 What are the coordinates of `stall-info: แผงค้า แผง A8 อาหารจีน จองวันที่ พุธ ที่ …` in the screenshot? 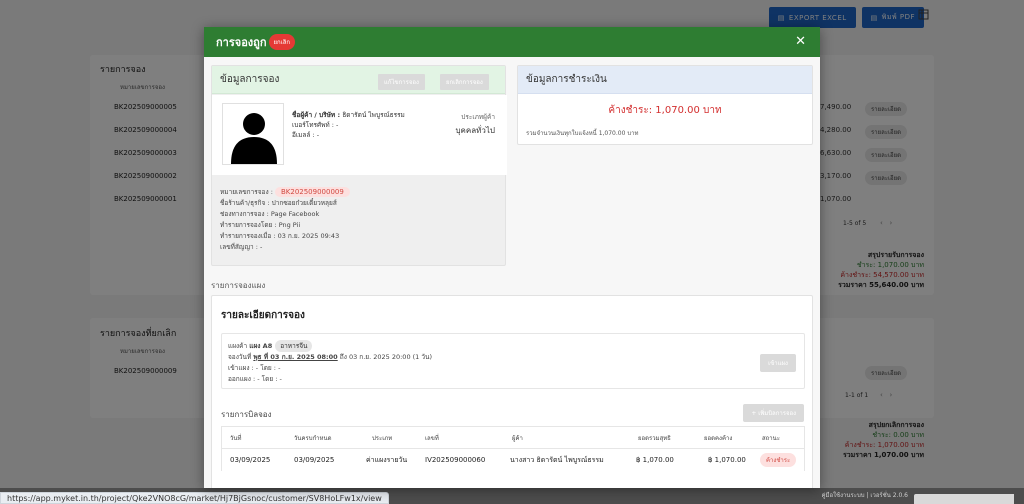 It's located at (330, 362).